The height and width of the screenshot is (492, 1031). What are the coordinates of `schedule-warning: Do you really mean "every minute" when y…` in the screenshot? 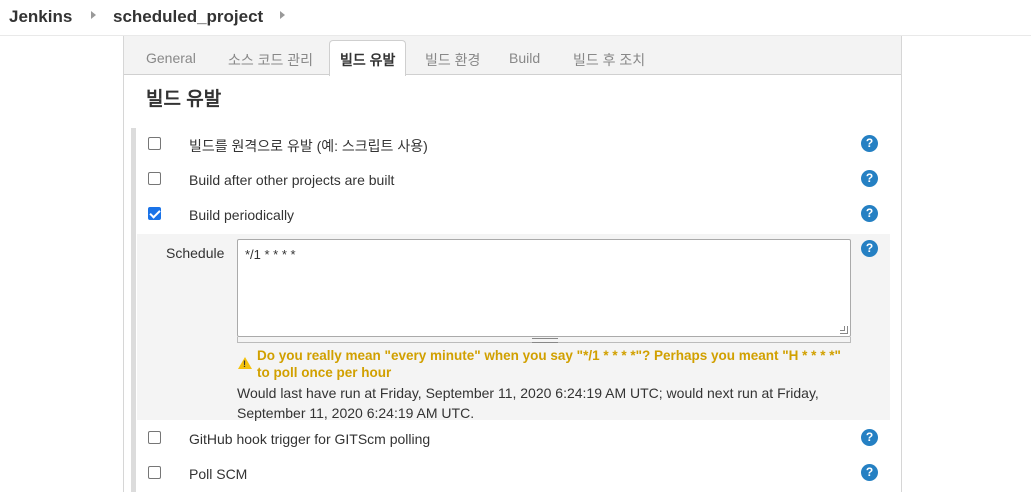 It's located at (549, 364).